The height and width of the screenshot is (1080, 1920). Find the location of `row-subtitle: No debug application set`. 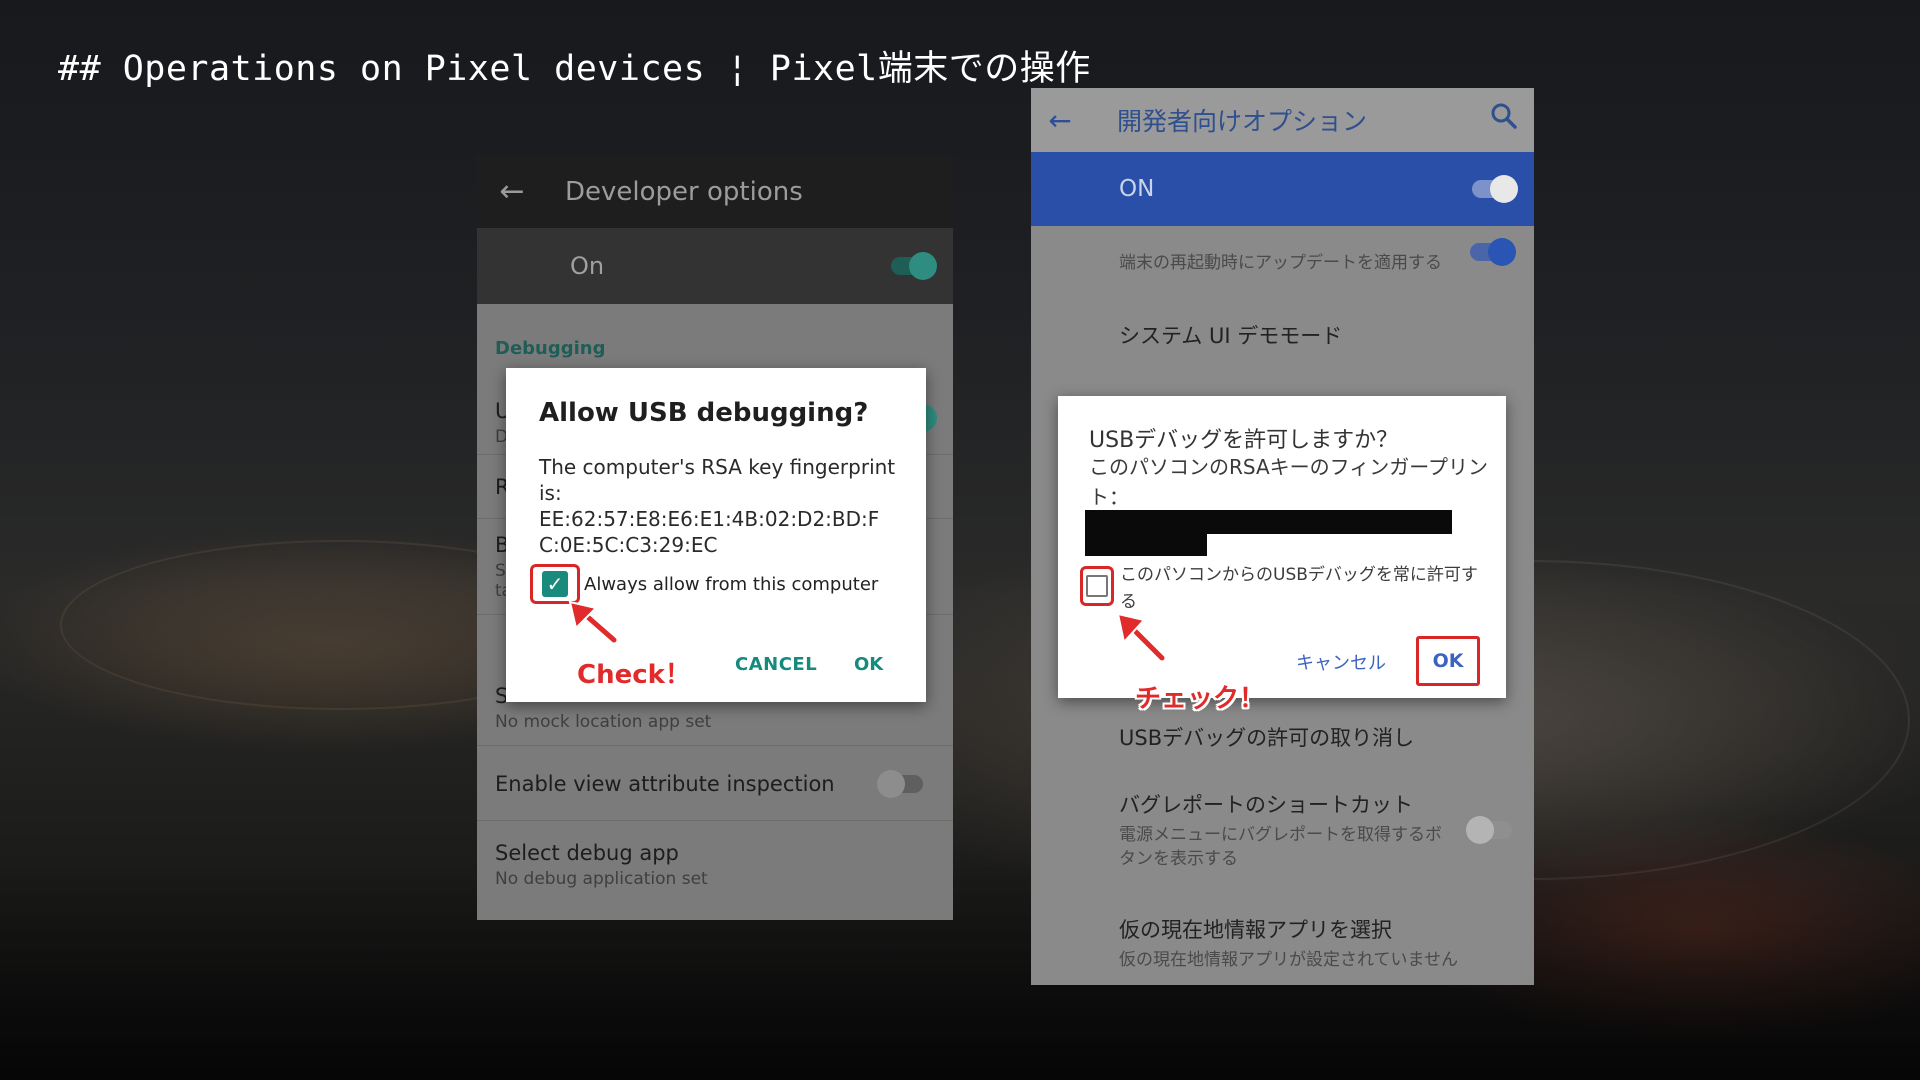

row-subtitle: No debug application set is located at coordinates (601, 879).